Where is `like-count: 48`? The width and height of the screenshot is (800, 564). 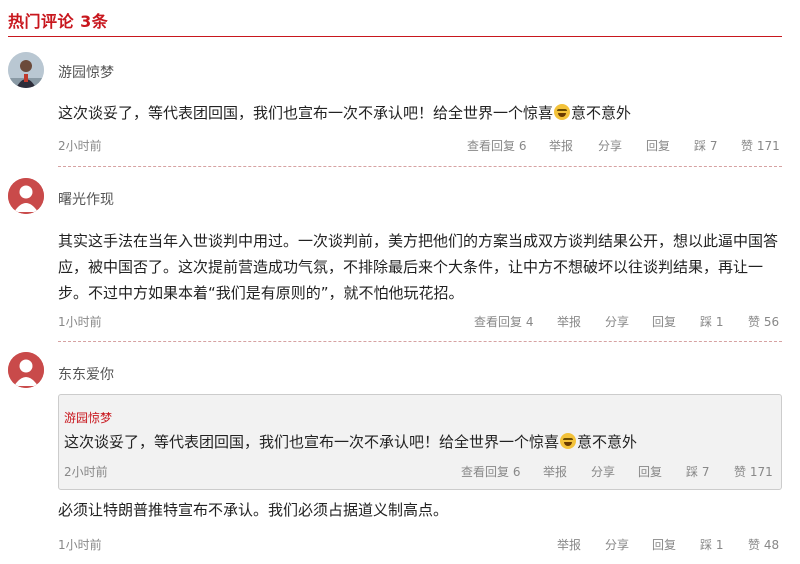
like-count: 48 is located at coordinates (771, 545).